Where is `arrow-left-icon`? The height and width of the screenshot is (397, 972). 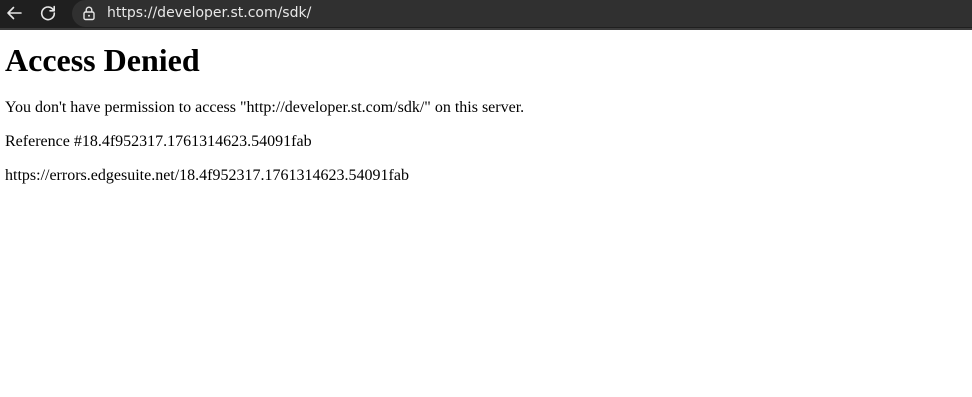
arrow-left-icon is located at coordinates (14, 13).